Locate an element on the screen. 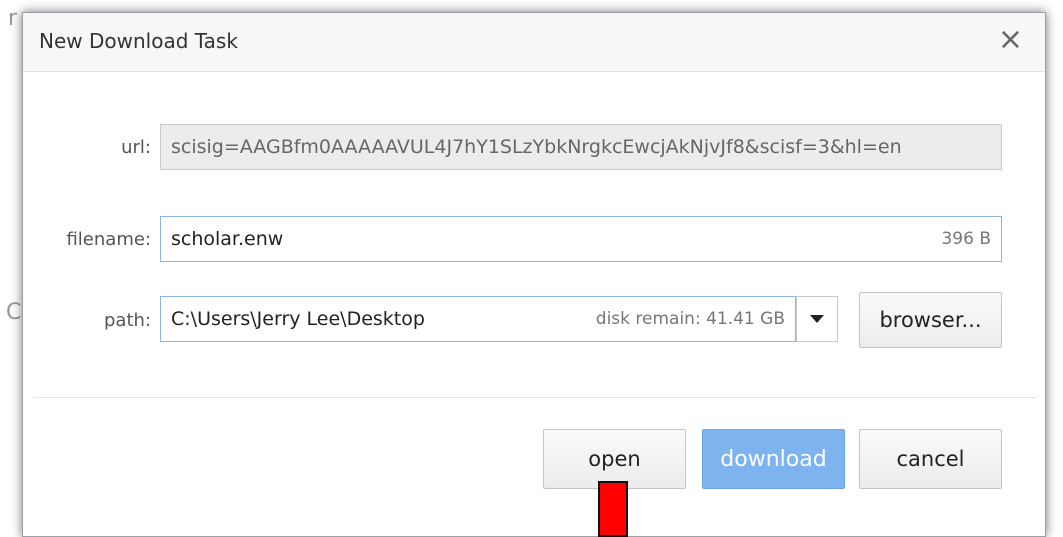 The image size is (1063, 537). path-label: path: is located at coordinates (127, 320).